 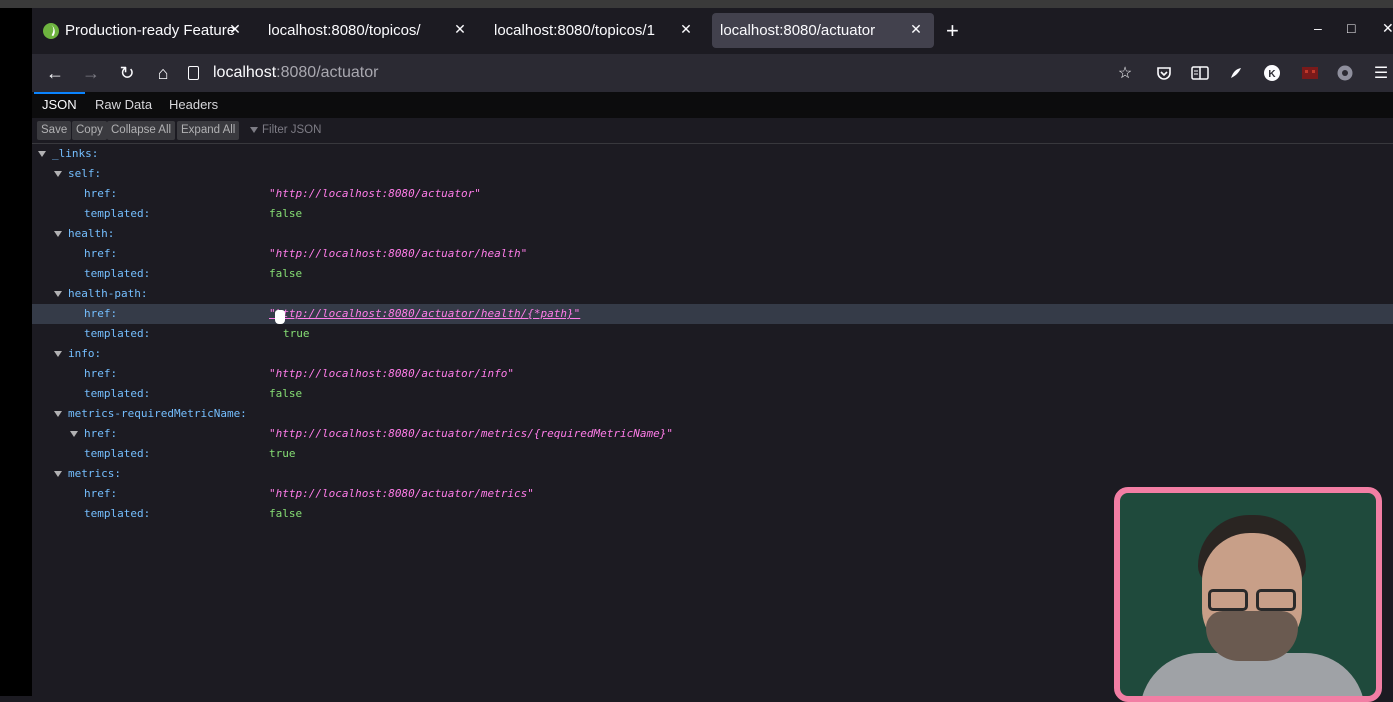 I want to click on json-key: health-path:, so click(x=100, y=294).